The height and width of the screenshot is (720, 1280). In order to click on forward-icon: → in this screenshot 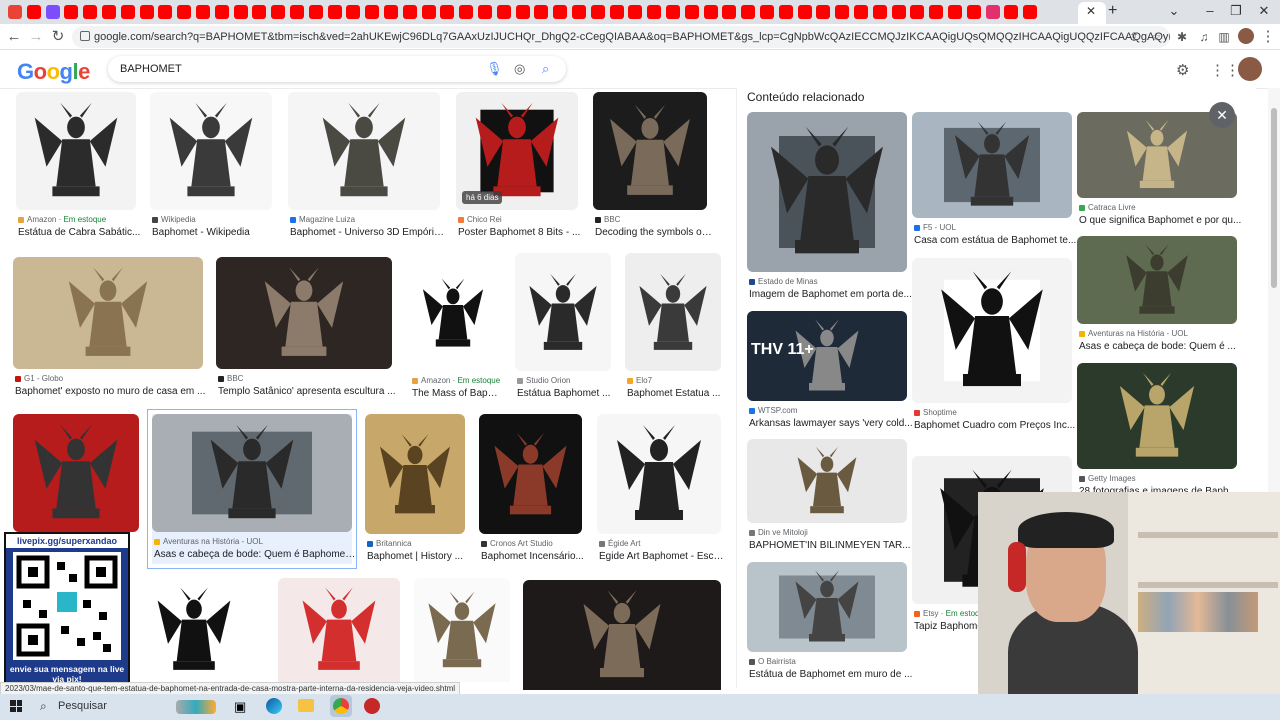, I will do `click(36, 37)`.